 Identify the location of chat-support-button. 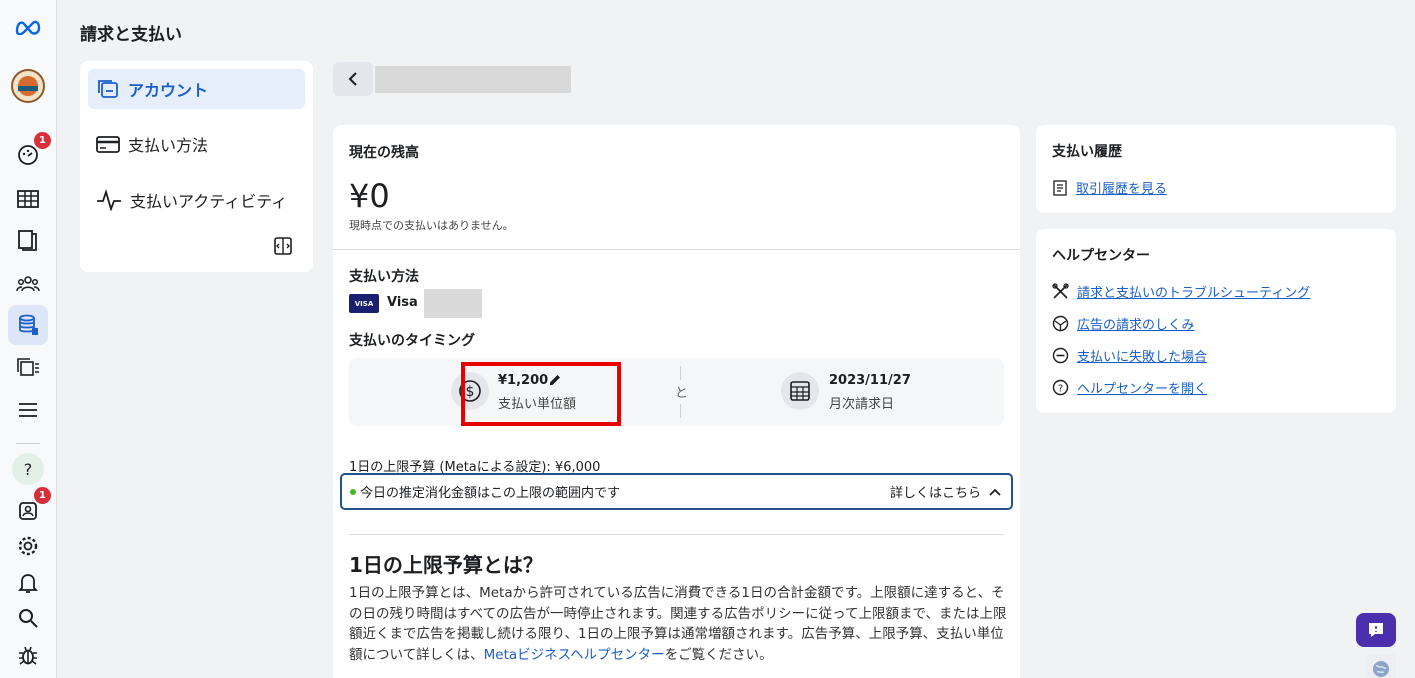
(1376, 630).